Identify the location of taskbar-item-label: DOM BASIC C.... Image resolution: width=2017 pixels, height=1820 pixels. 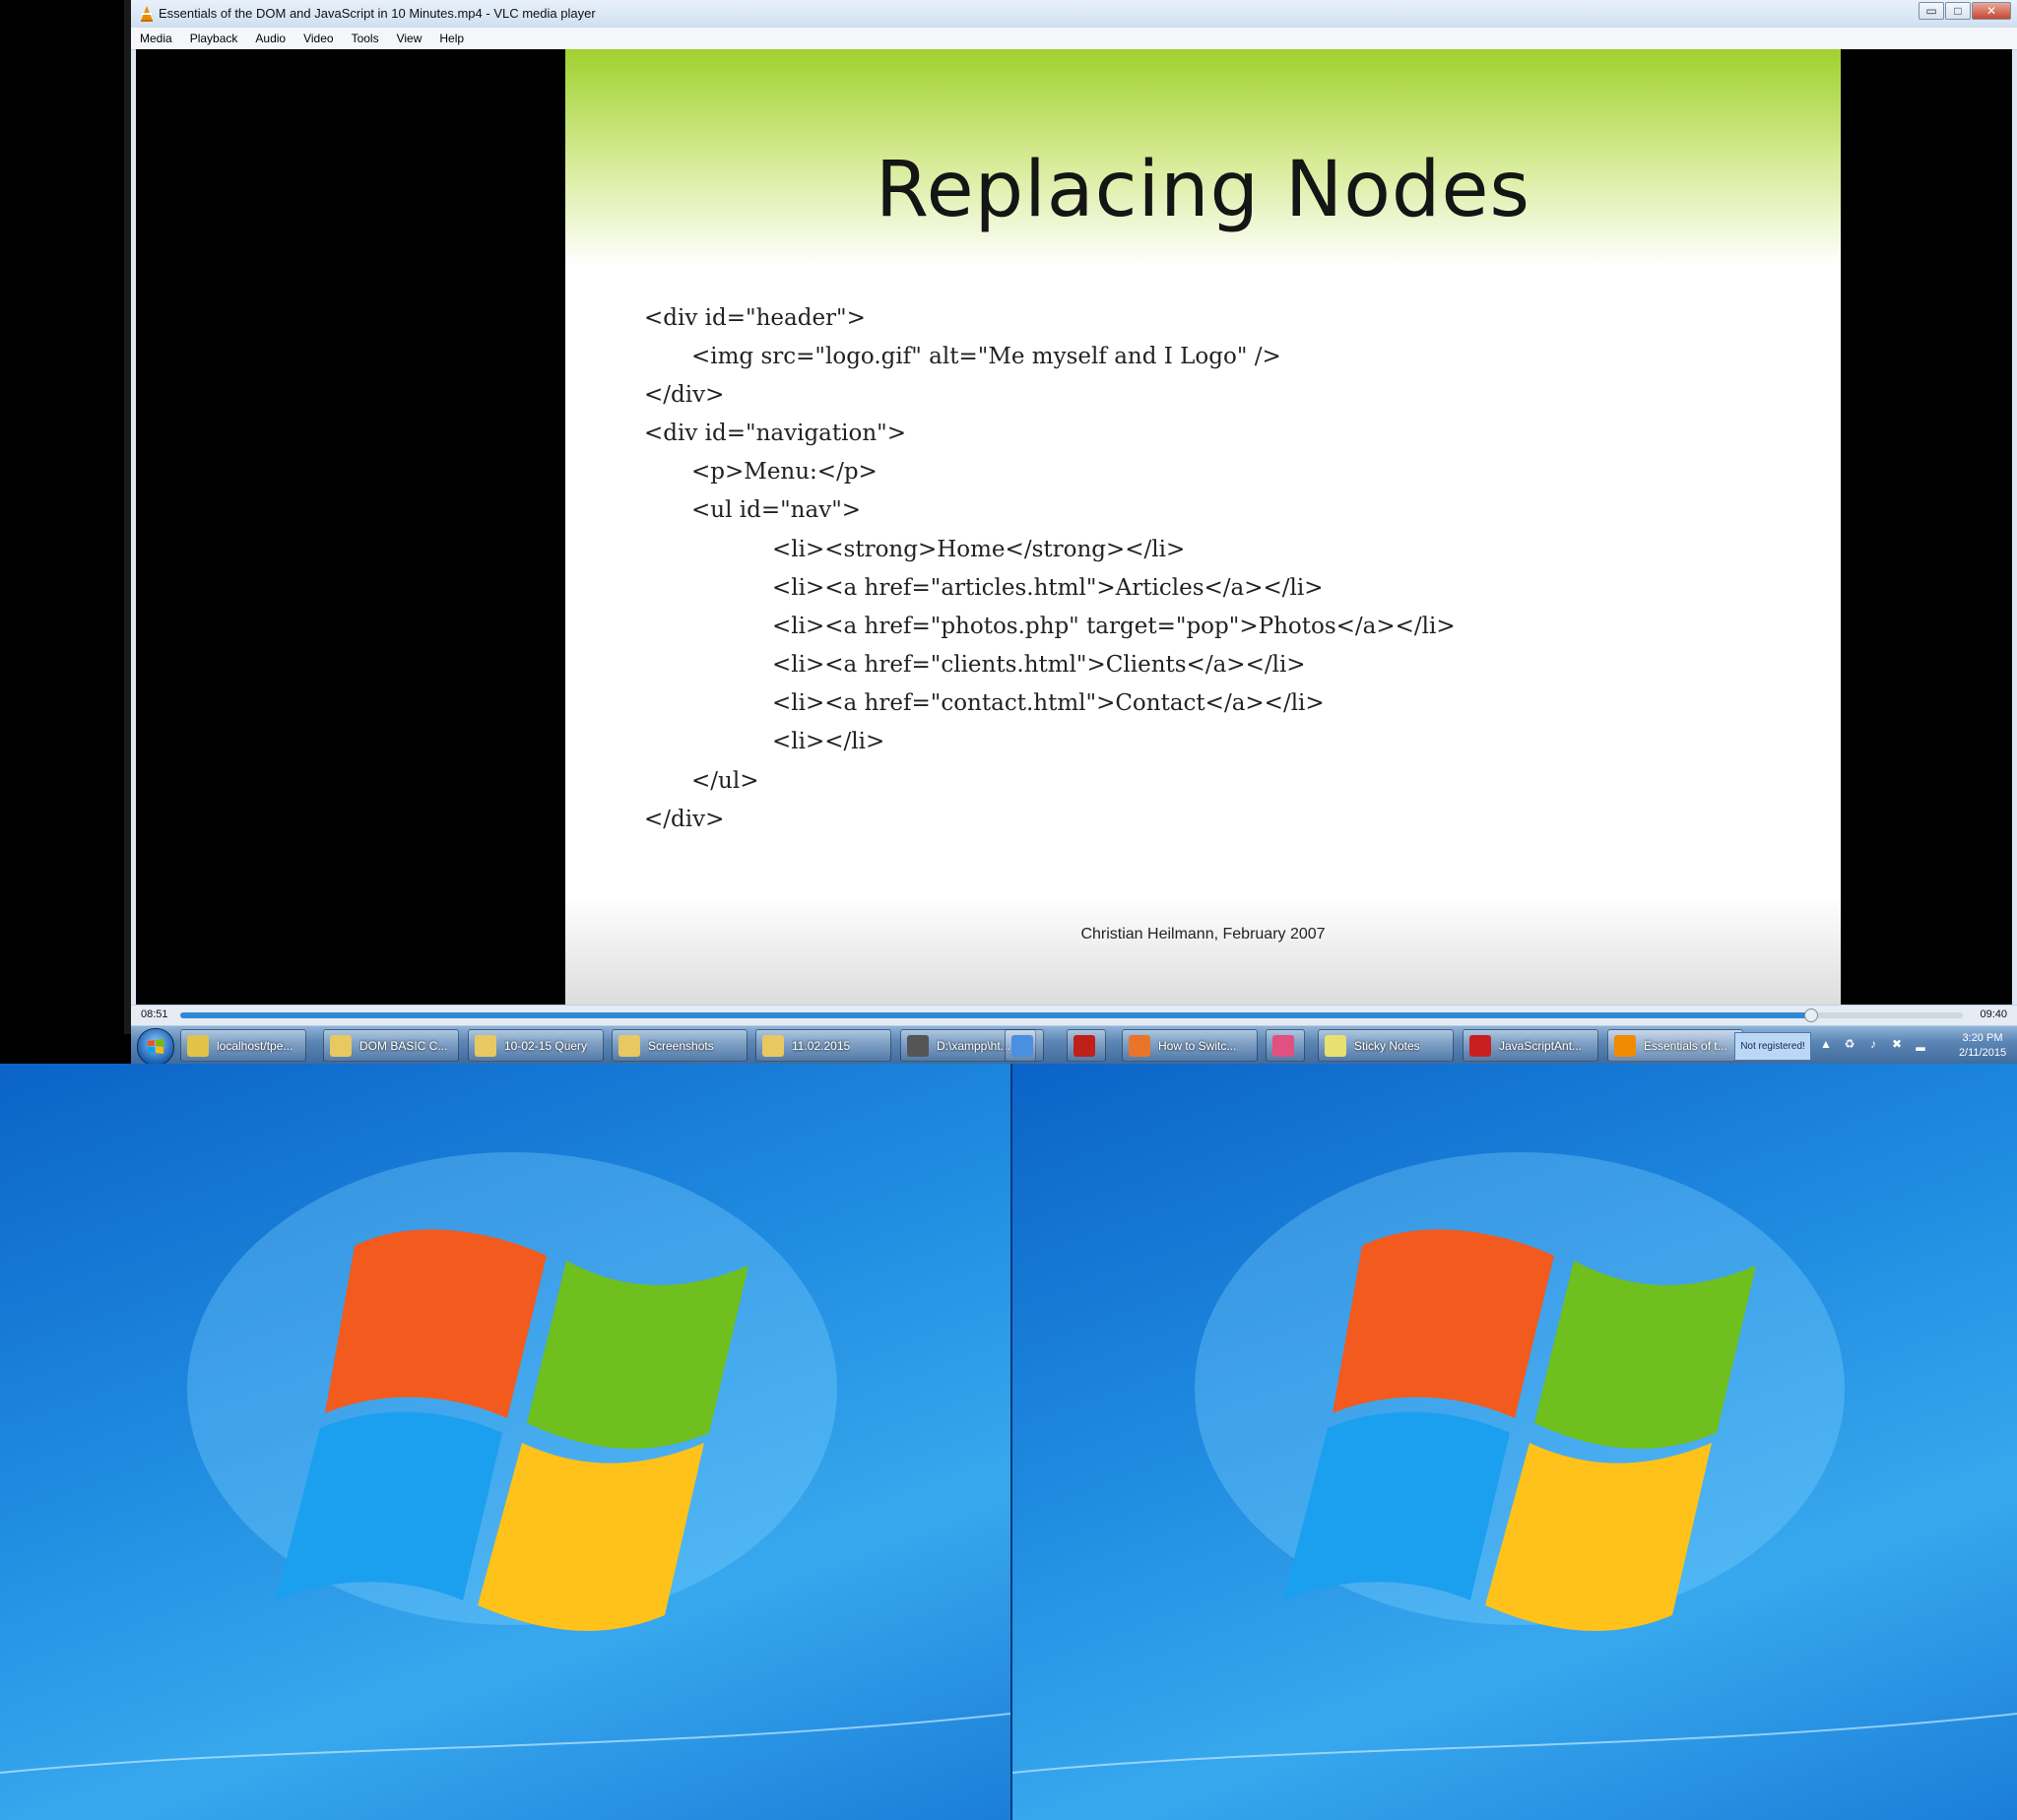
(403, 1045).